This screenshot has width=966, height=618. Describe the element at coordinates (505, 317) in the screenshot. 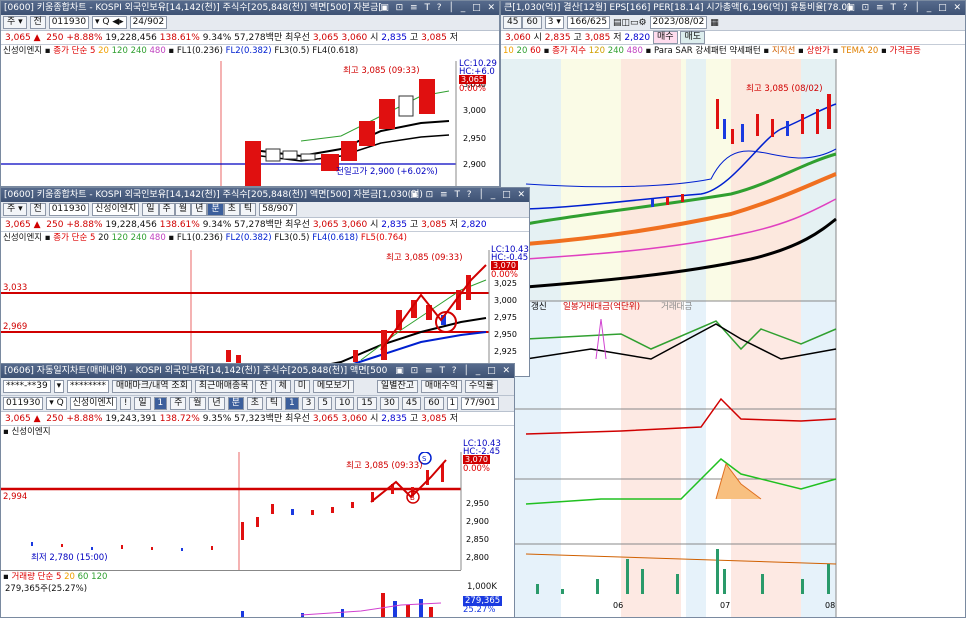

I see `window2-ytick: 2,975` at that location.